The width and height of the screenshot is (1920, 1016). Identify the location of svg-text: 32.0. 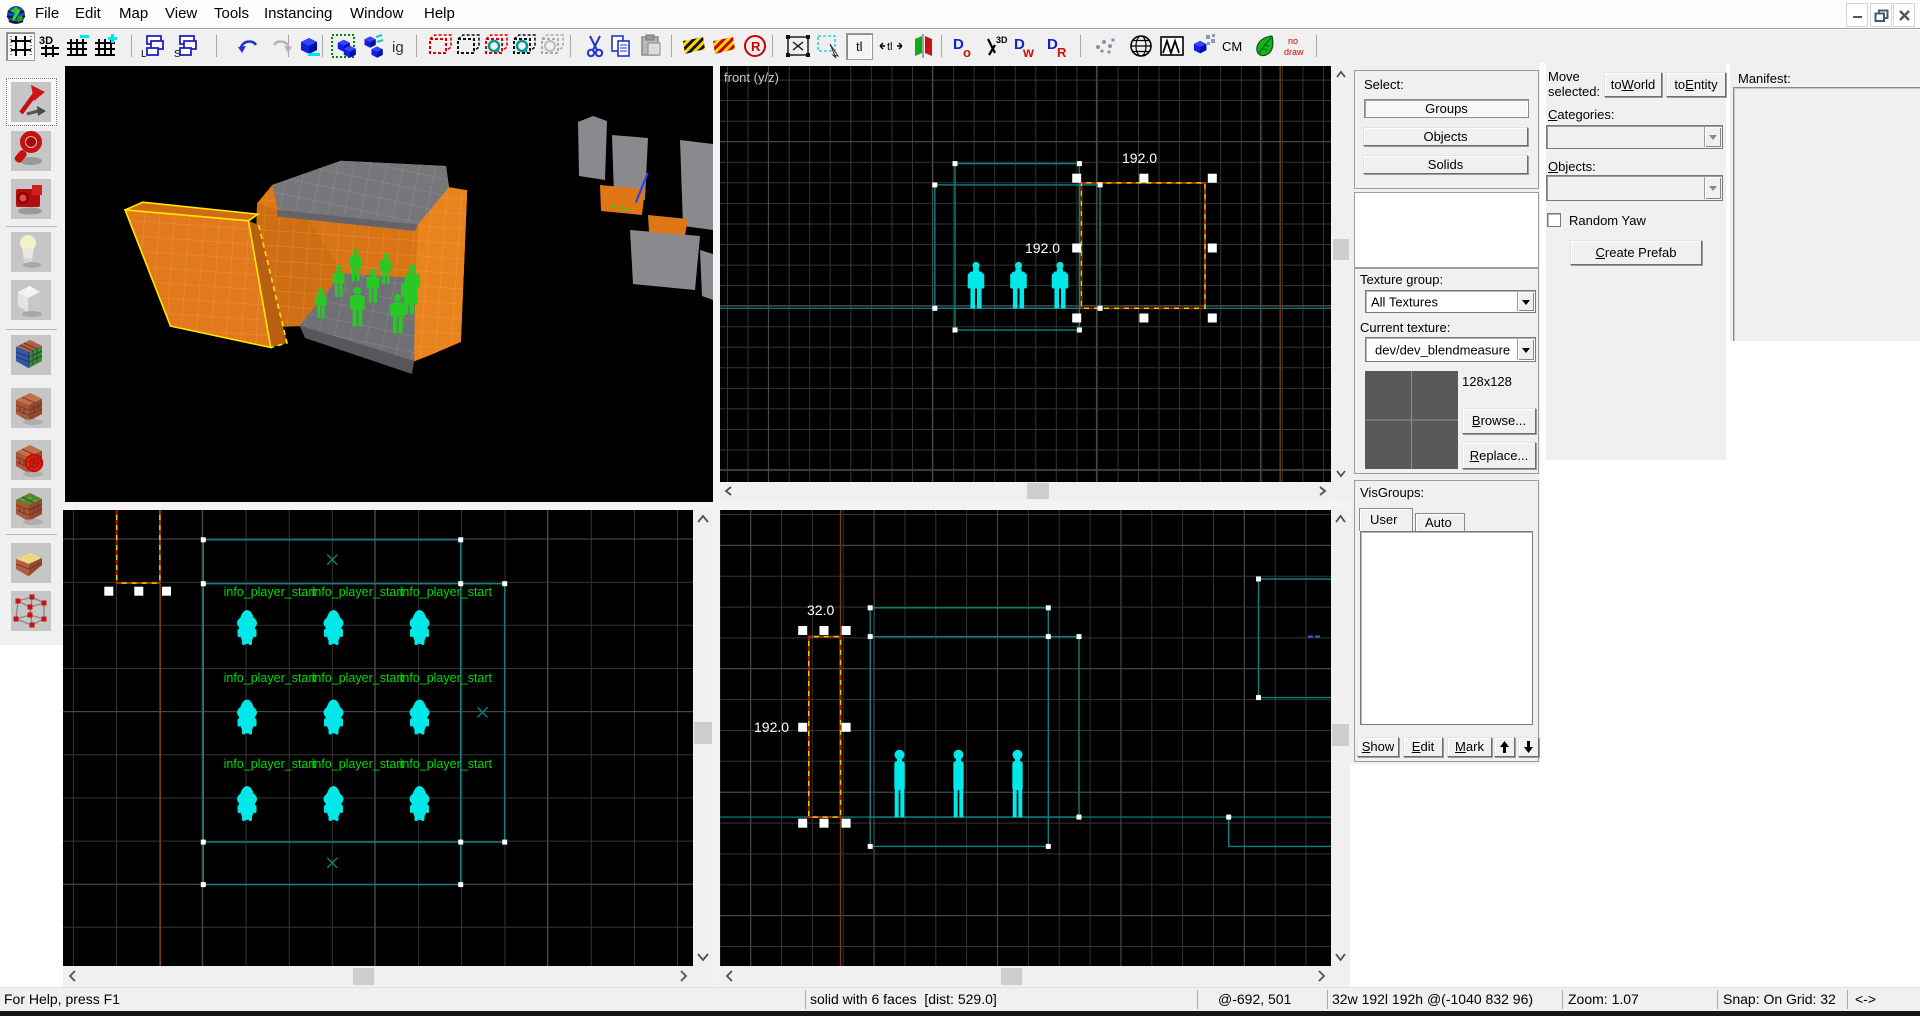
(820, 610).